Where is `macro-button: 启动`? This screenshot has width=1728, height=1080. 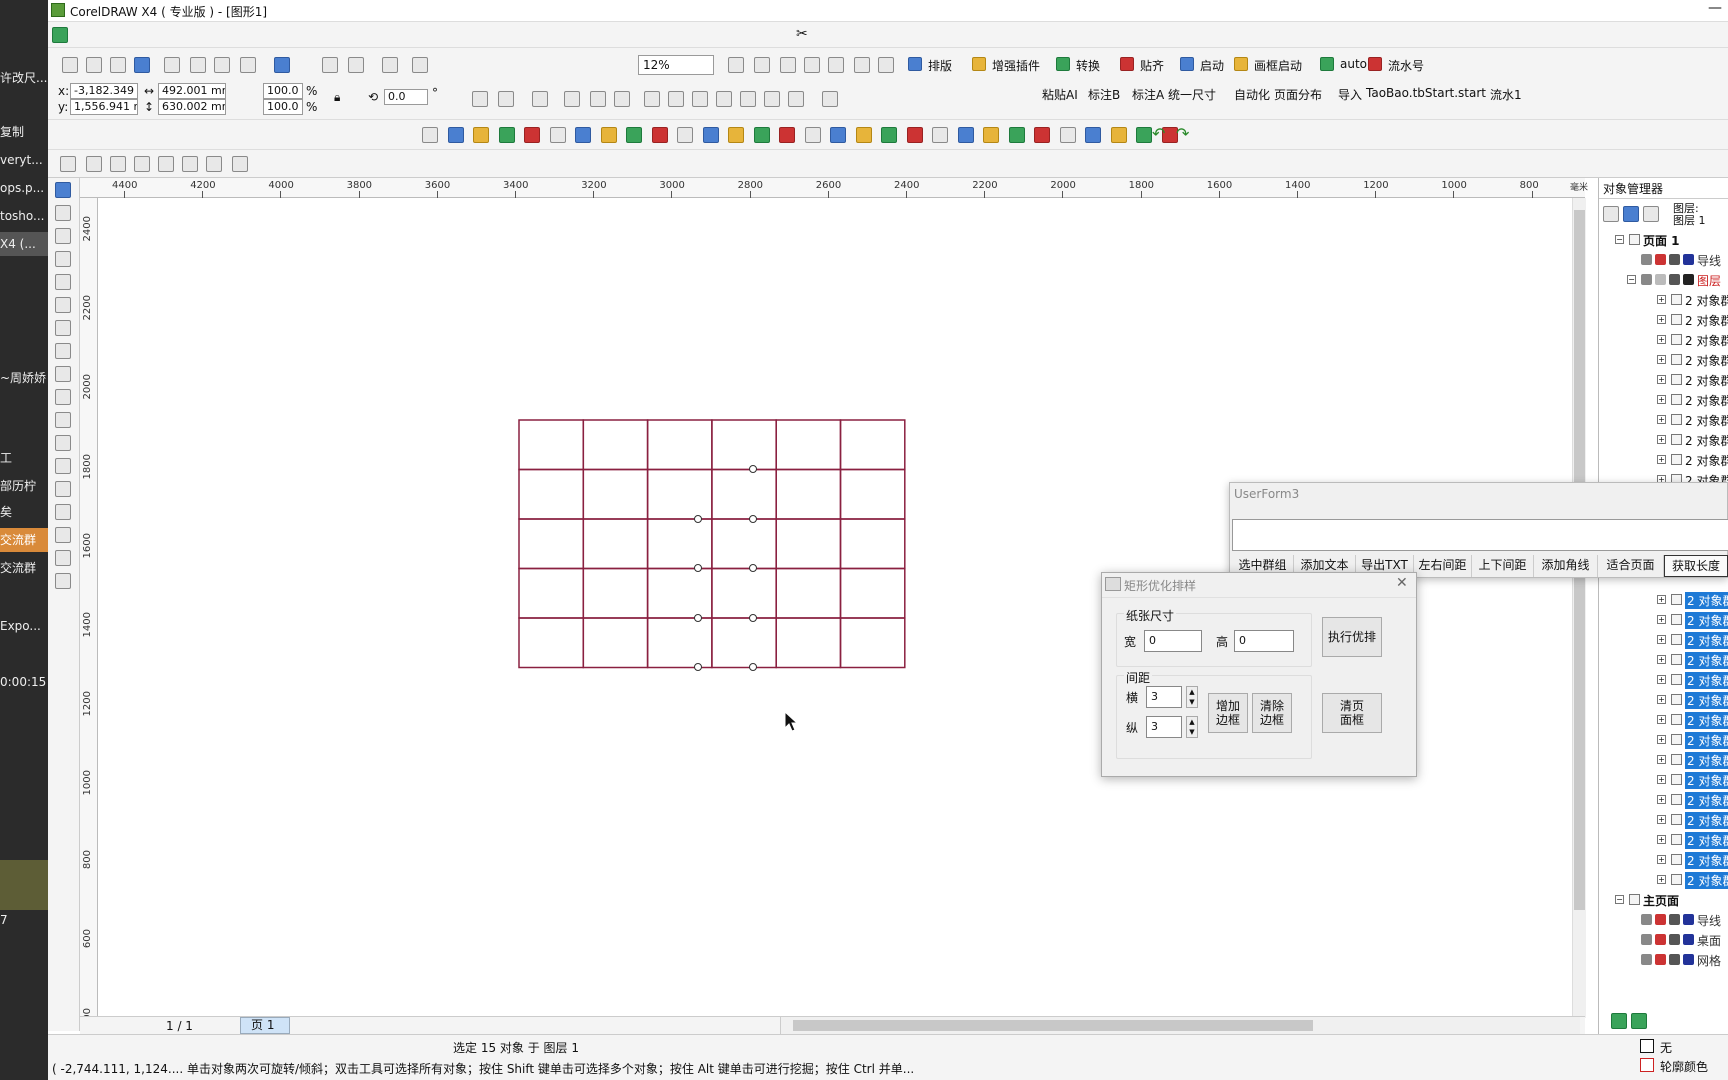 macro-button: 启动 is located at coordinates (1212, 65).